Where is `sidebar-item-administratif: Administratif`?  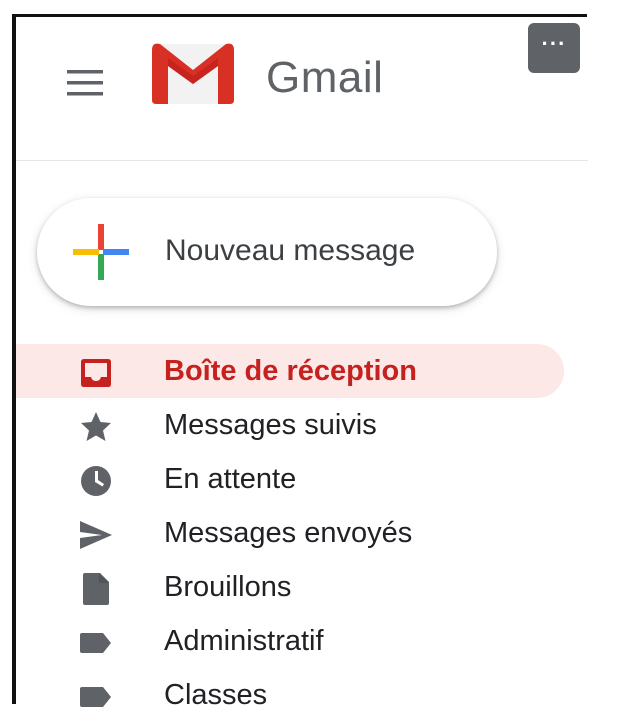 sidebar-item-administratif: Administratif is located at coordinates (290, 641).